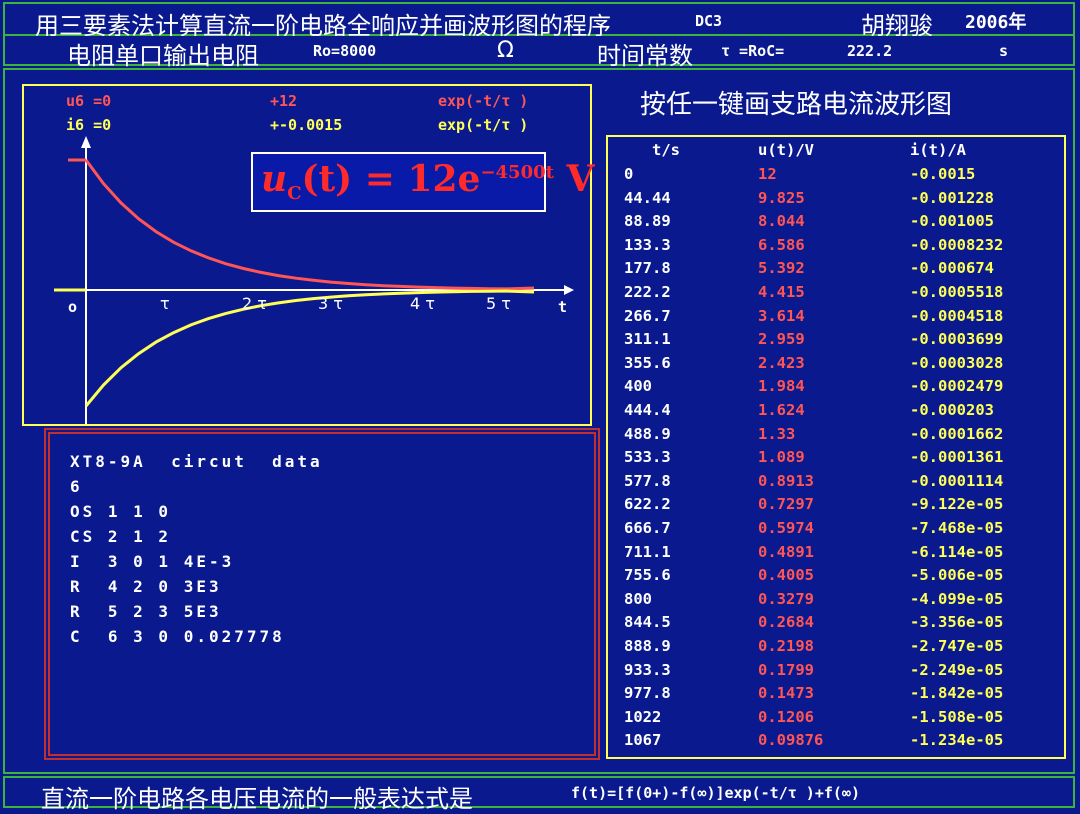  I want to click on voltage-cell: 5.392, so click(781, 268).